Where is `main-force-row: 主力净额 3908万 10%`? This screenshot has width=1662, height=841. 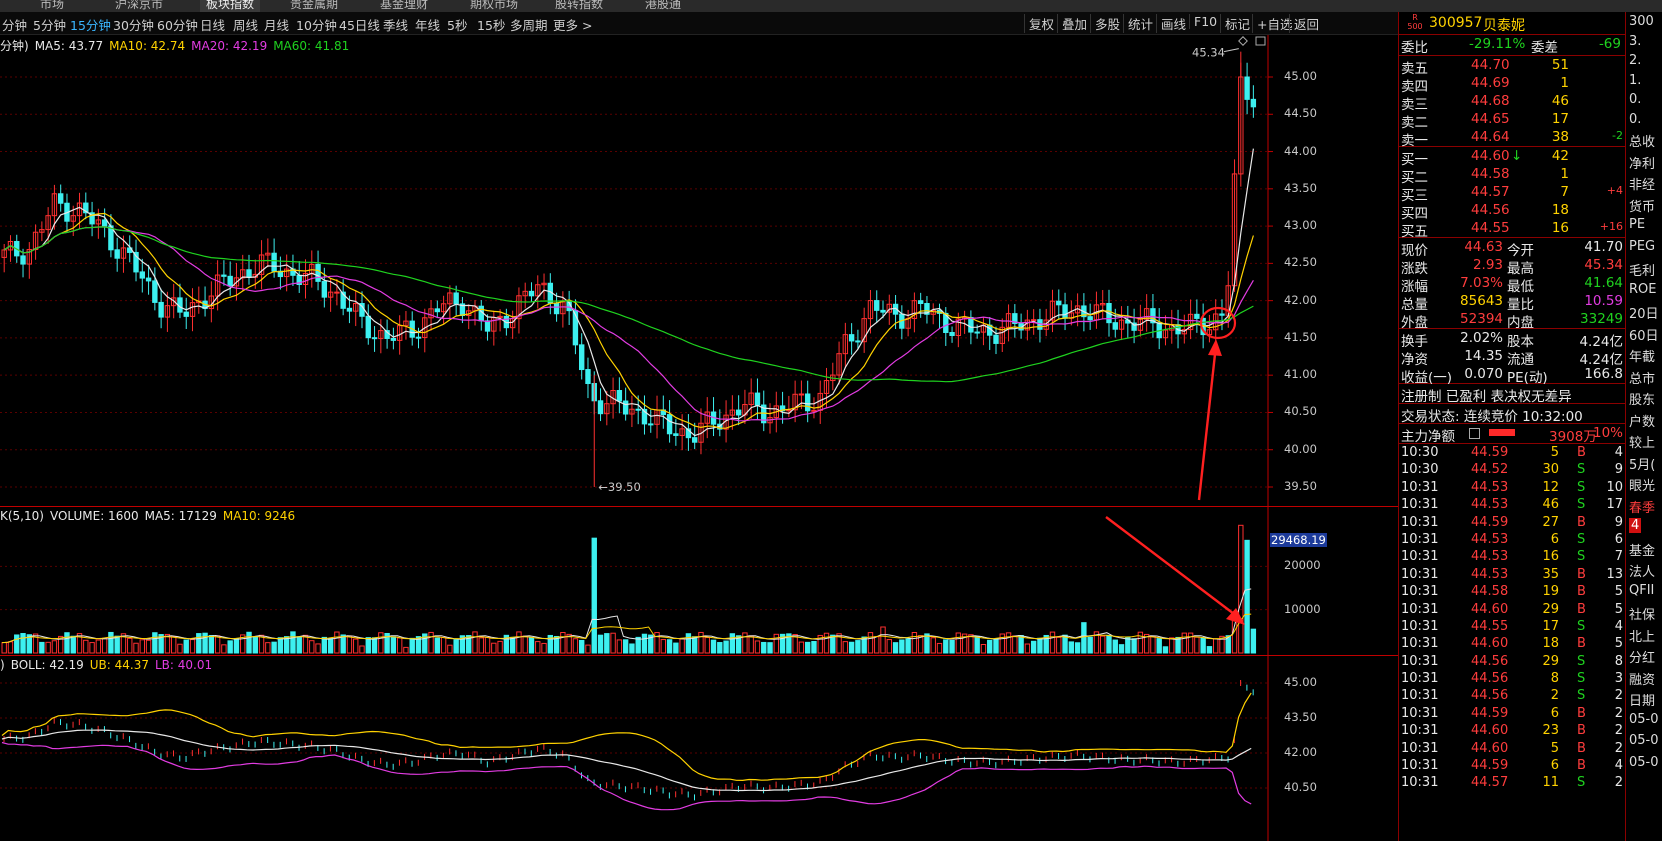 main-force-row: 主力净额 3908万 10% is located at coordinates (1512, 434).